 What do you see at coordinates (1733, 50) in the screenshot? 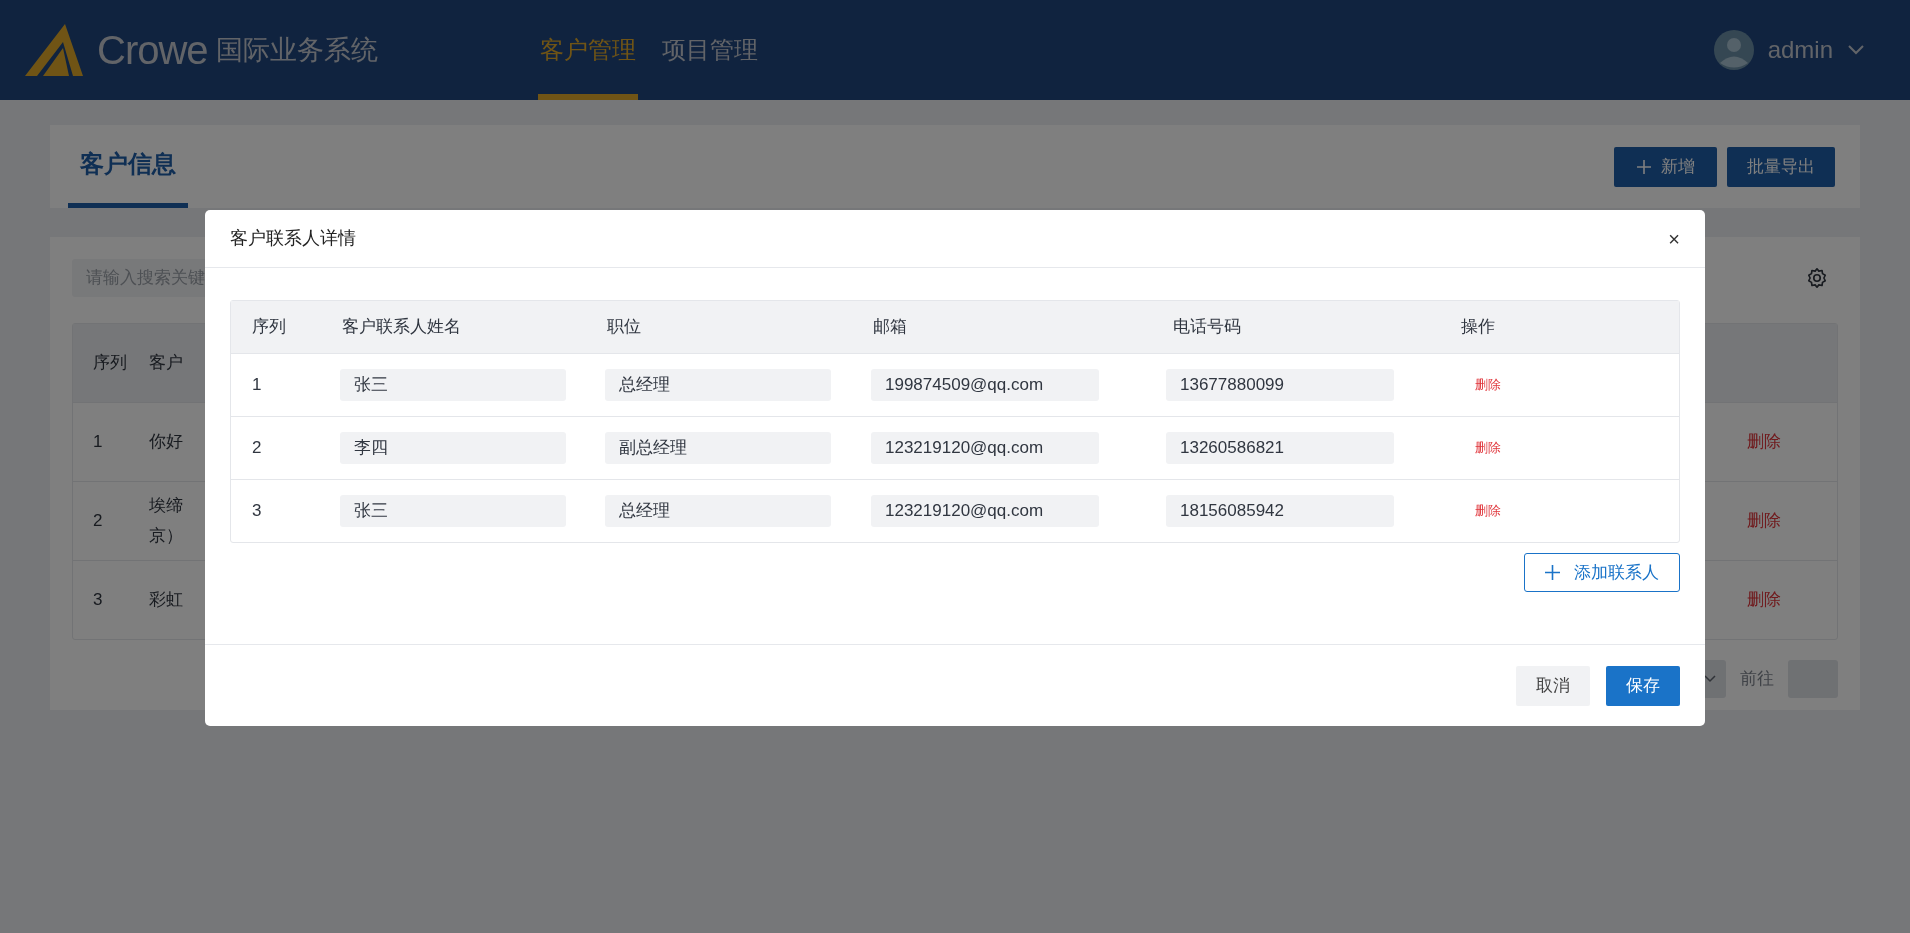
I see `avatar-icon` at bounding box center [1733, 50].